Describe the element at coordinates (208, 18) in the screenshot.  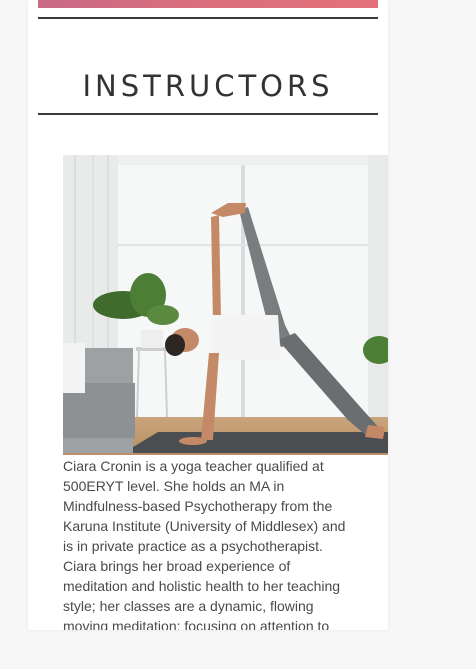
I see `divider-top` at that location.